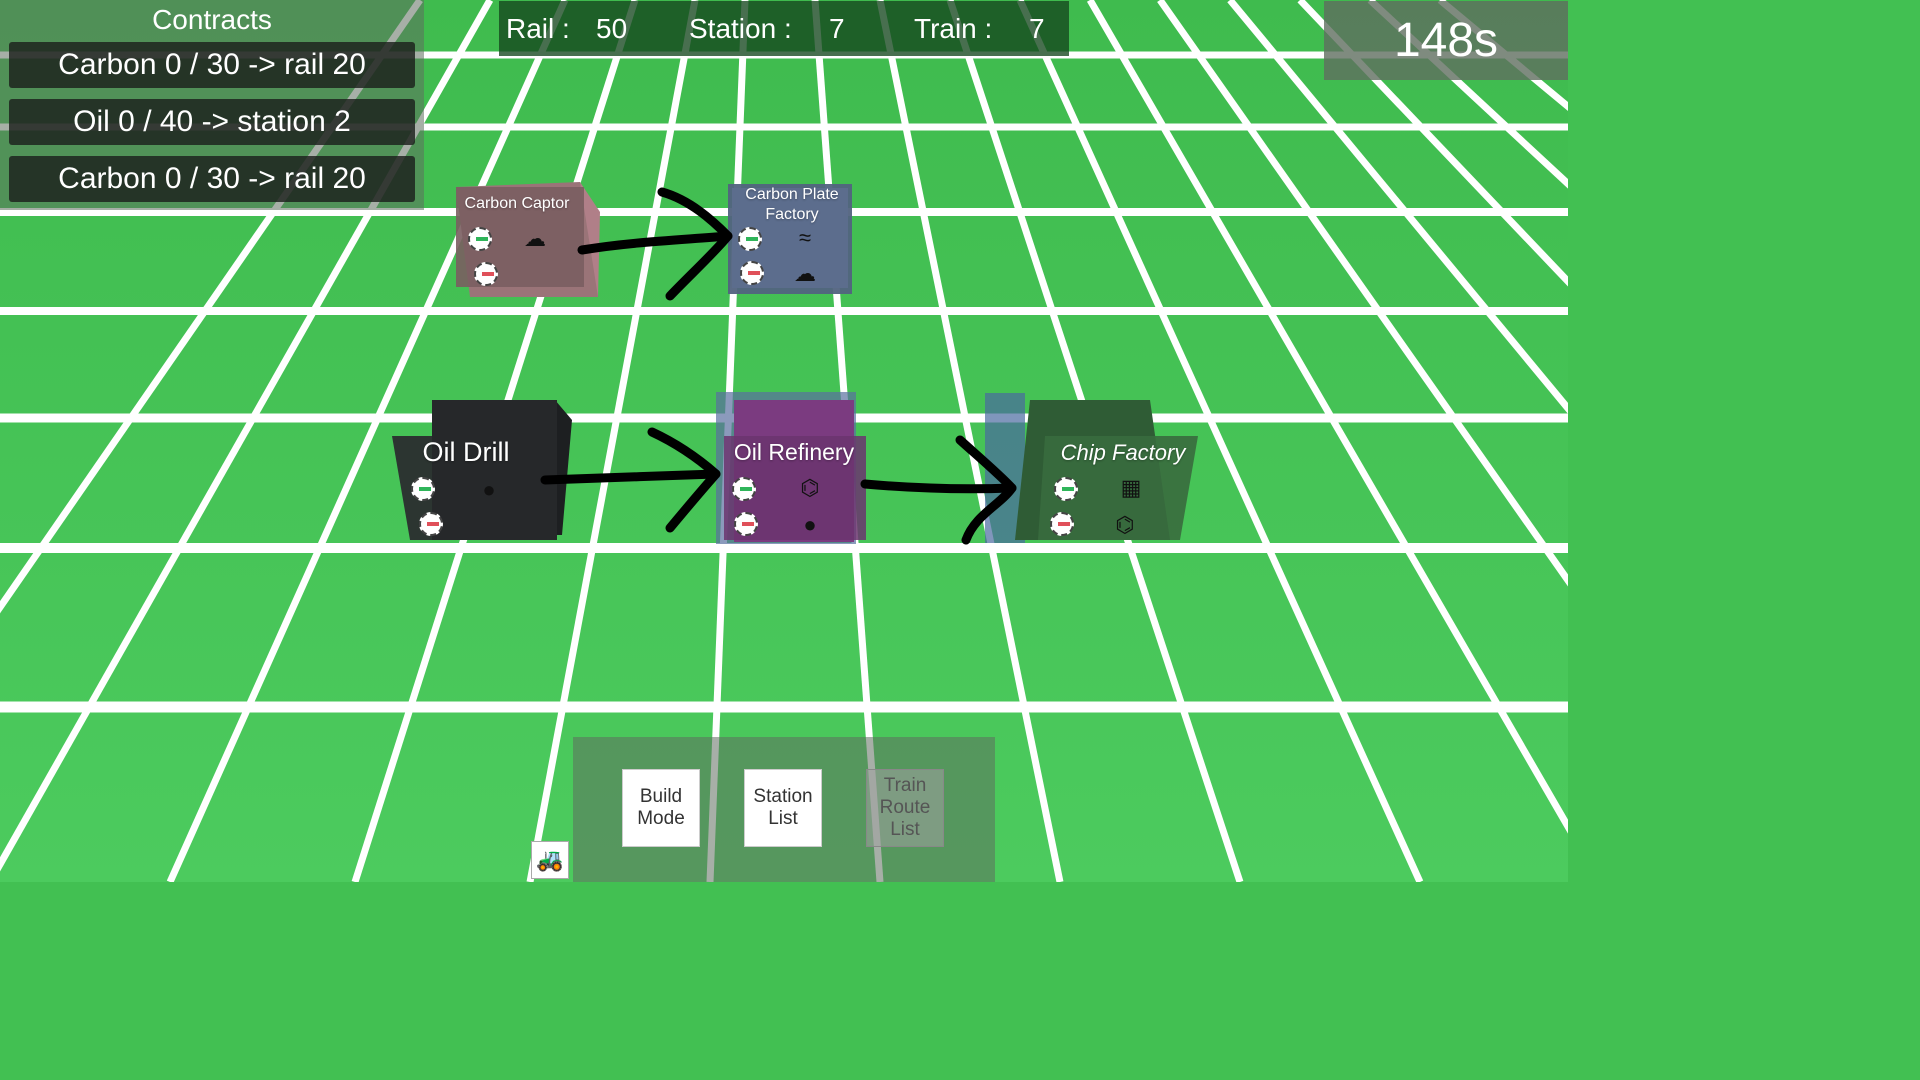 The image size is (1920, 1080). I want to click on station-list-button: Station List, so click(783, 808).